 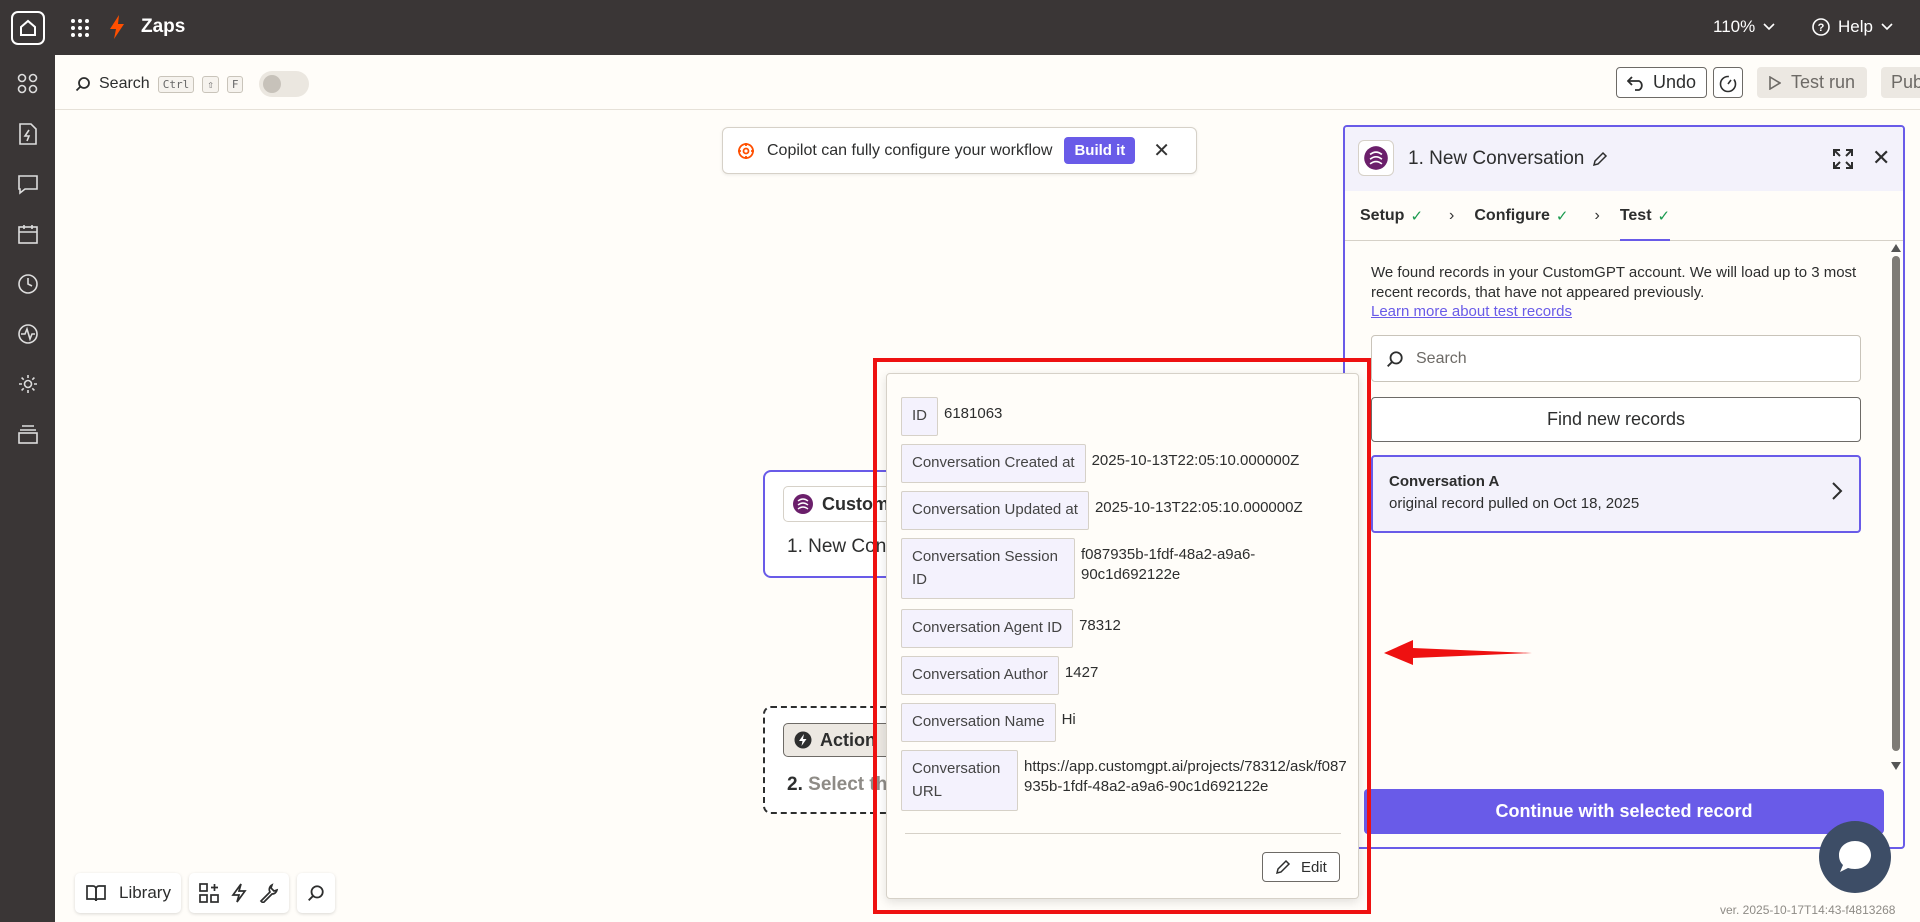 I want to click on top-bar: Zaps 110% ? Help, so click(x=960, y=27).